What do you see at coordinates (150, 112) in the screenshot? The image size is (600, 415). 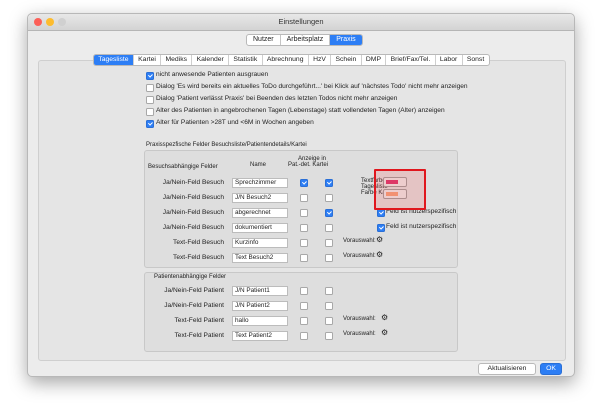 I see `option-checkbox-lebenstage` at bounding box center [150, 112].